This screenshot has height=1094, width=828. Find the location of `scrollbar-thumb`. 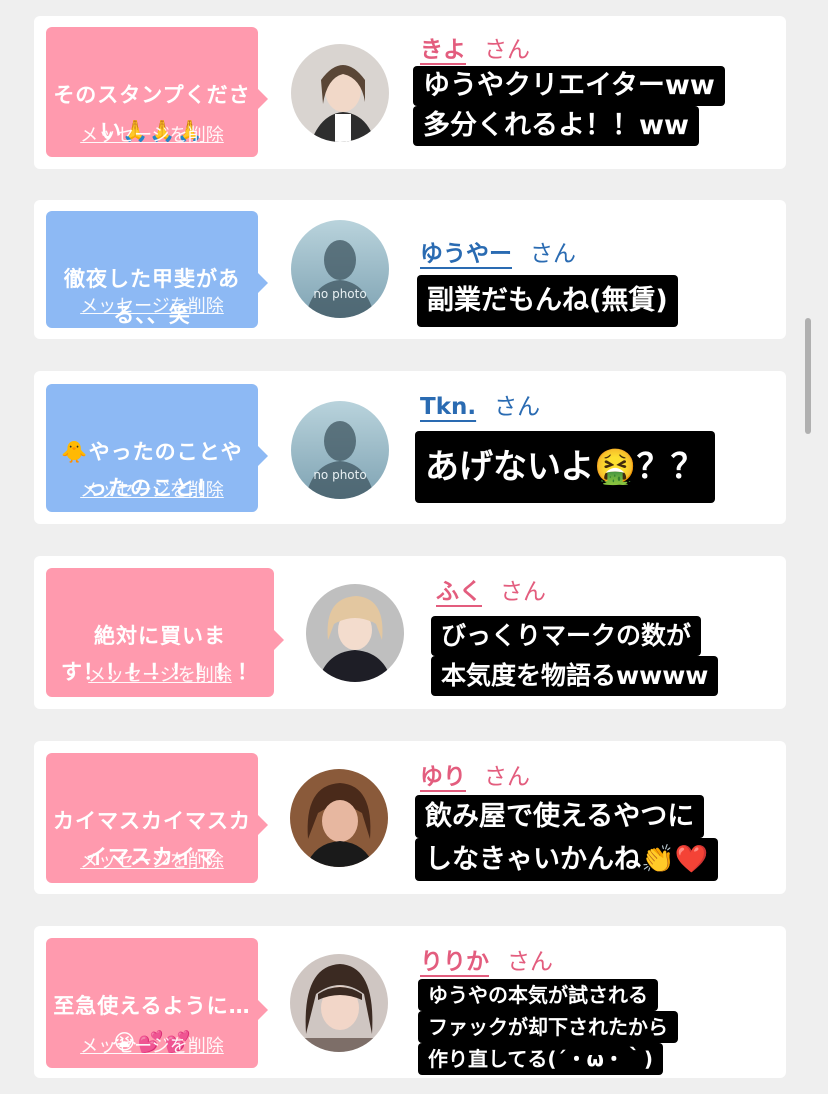

scrollbar-thumb is located at coordinates (808, 376).